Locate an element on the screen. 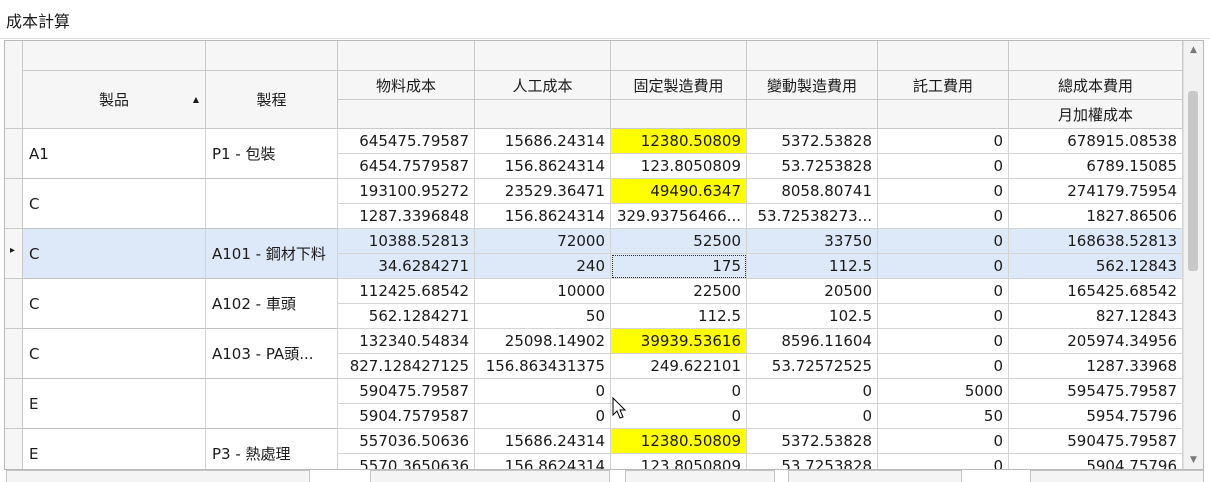 This screenshot has width=1210, height=482. vertical-scrollbar: ▲ ▼ is located at coordinates (1193, 255).